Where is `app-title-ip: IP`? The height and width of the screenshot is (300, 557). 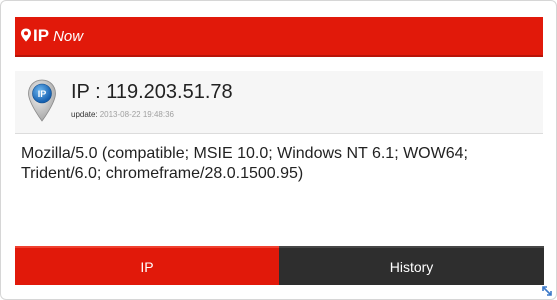 app-title-ip: IP is located at coordinates (41, 35).